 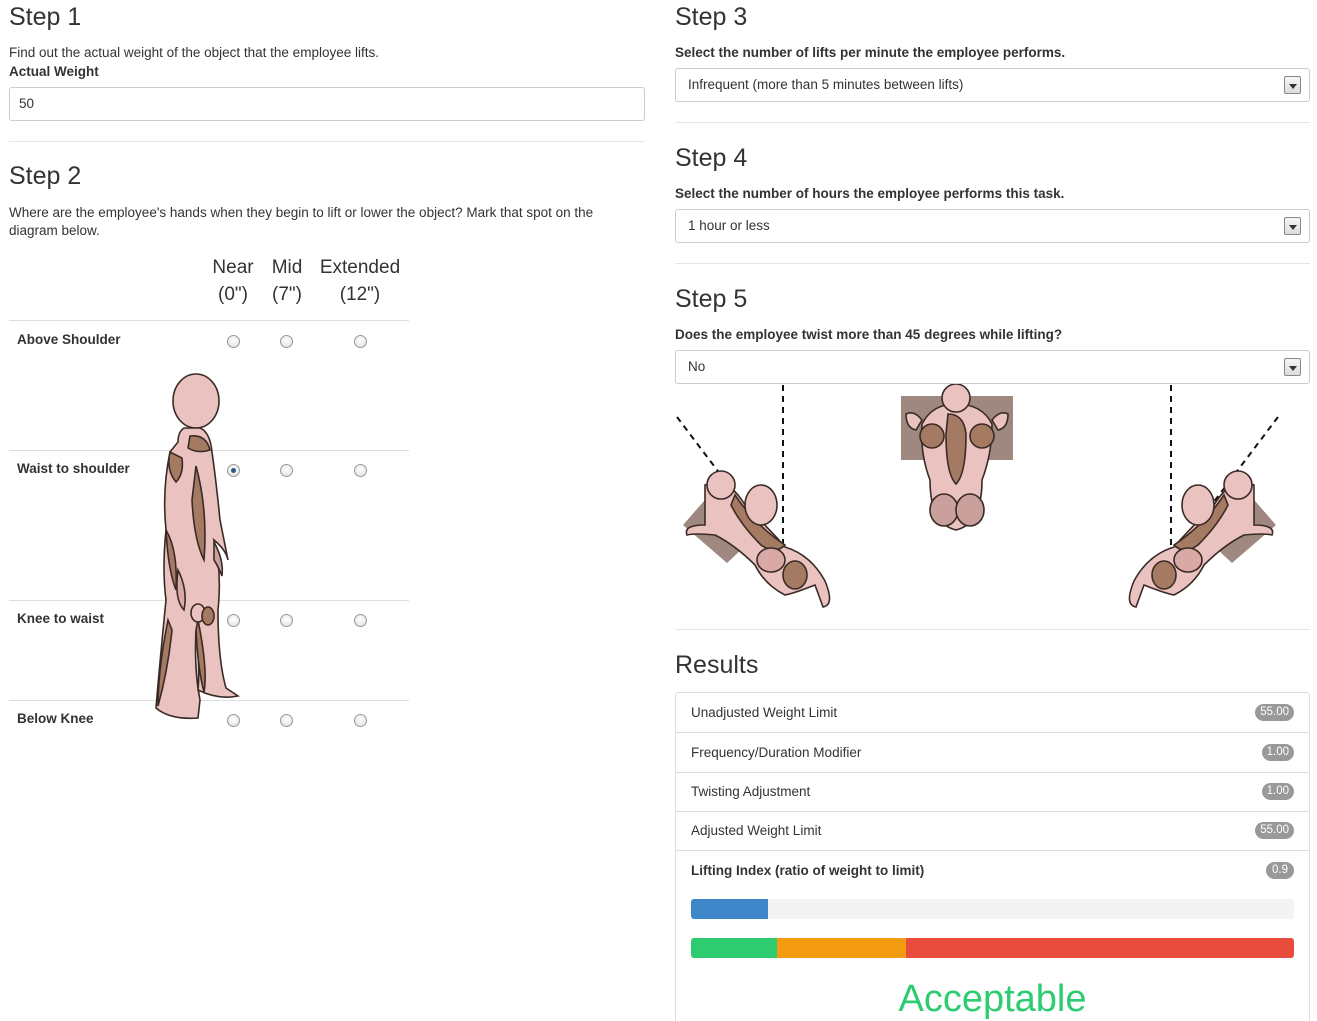 I want to click on risk-scale-bar, so click(x=992, y=948).